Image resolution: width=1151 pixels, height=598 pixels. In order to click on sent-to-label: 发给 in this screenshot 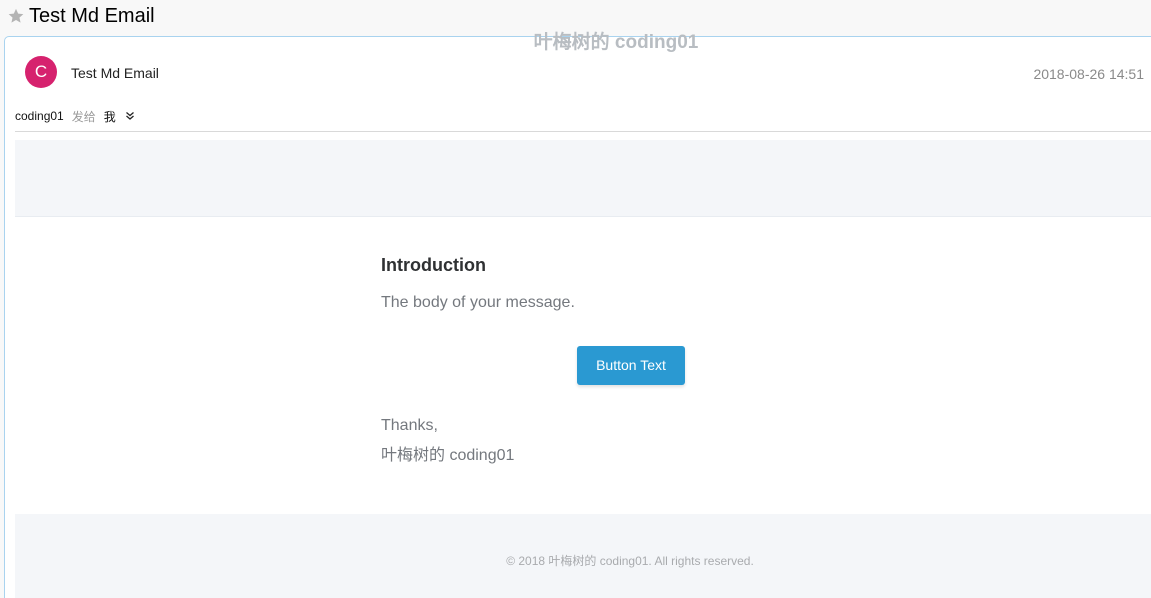, I will do `click(83, 116)`.